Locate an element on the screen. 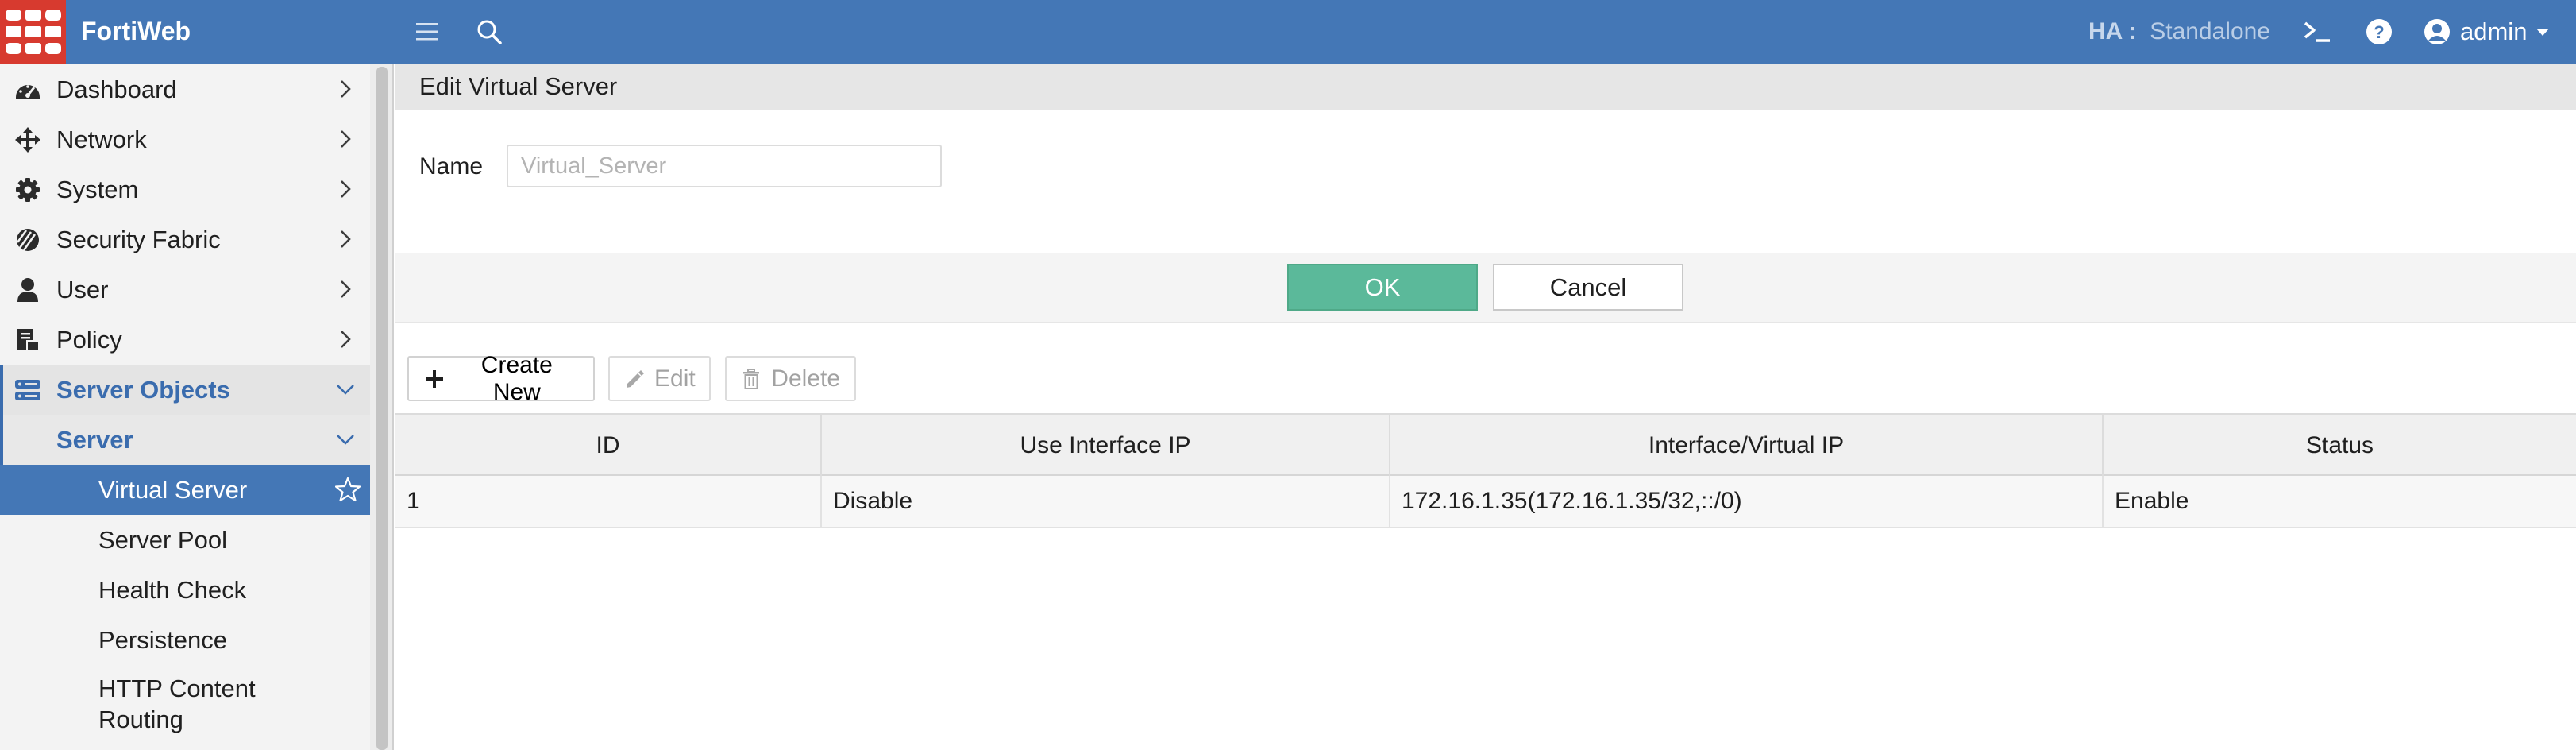  ha-label: HA : is located at coordinates (2112, 31).